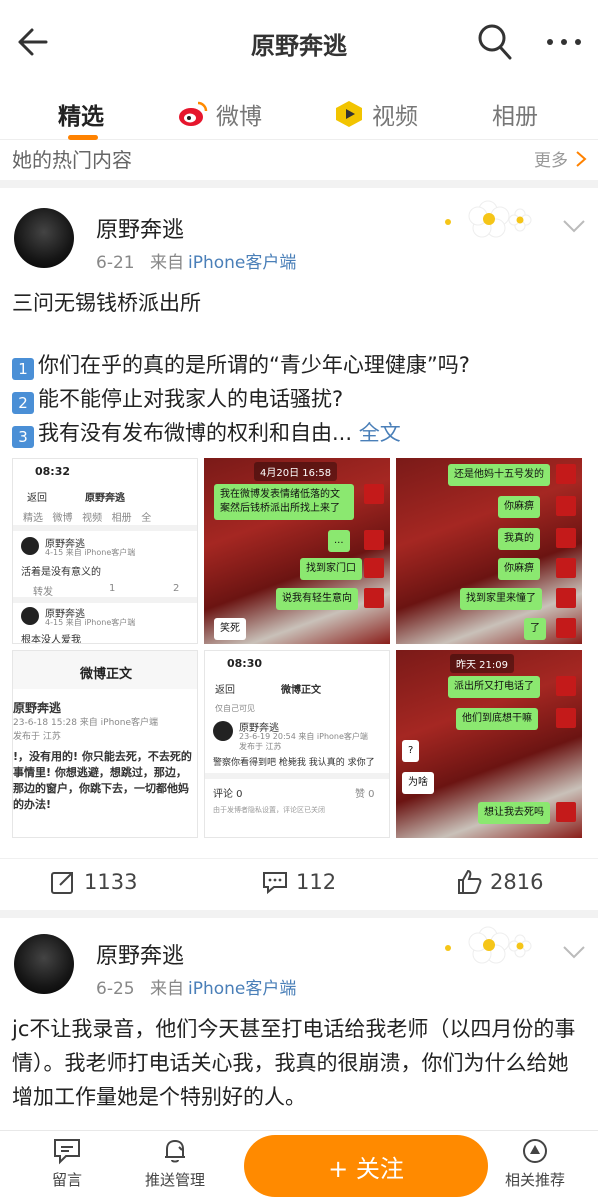 The image size is (598, 1200). I want to click on tab-weibo-label: 微博, so click(239, 117).